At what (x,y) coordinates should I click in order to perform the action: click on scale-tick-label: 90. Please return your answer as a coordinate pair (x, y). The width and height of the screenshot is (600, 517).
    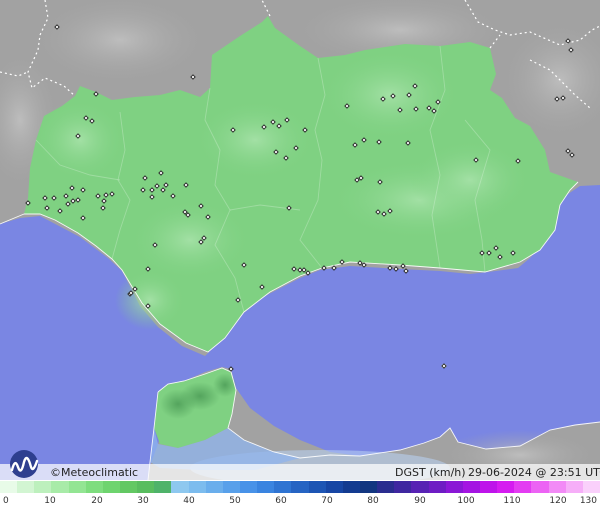
    Looking at the image, I should click on (420, 501).